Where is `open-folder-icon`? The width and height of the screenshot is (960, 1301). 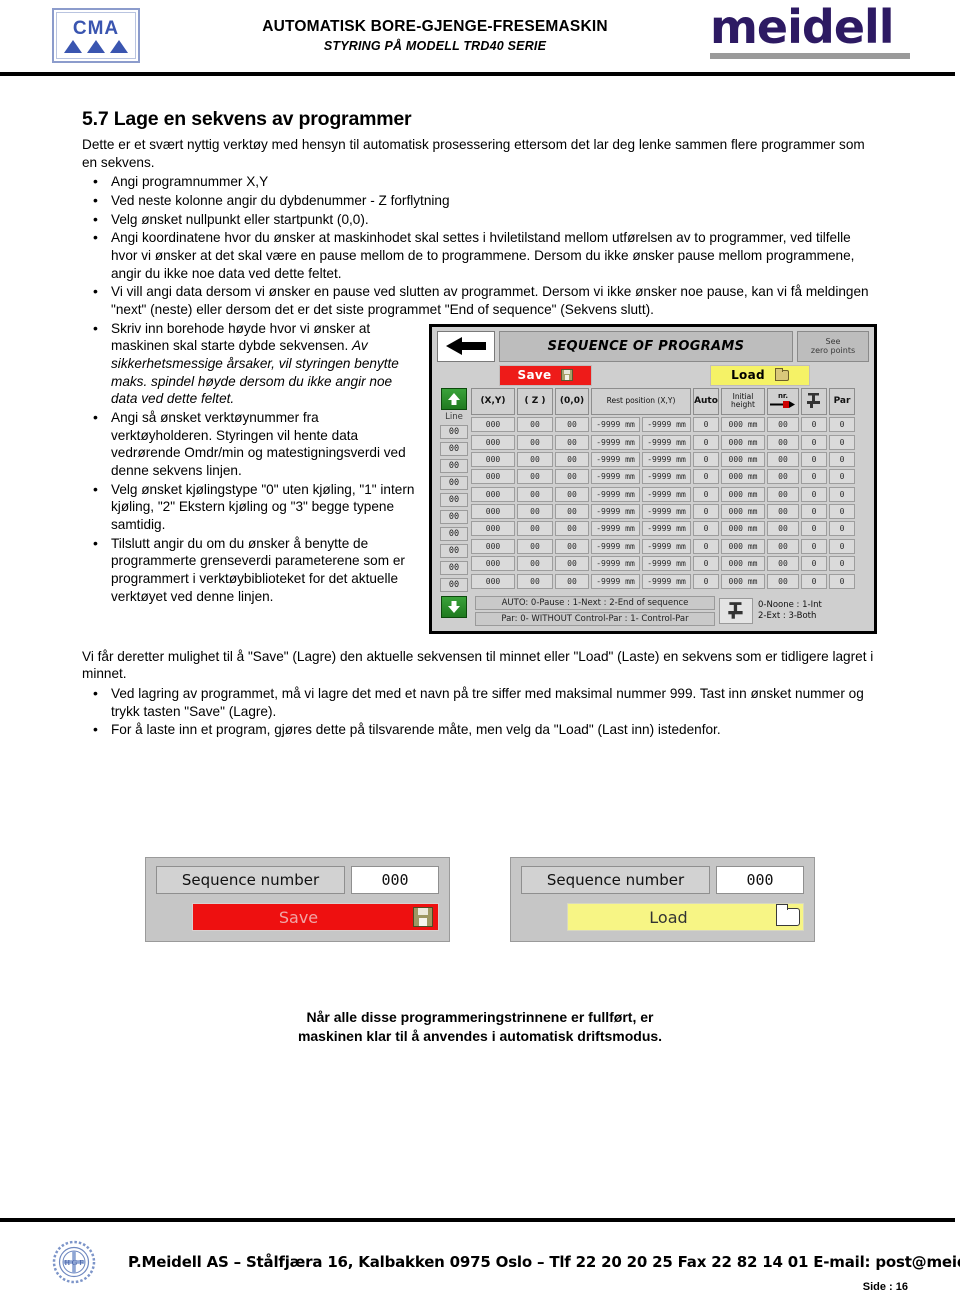
open-folder-icon is located at coordinates (787, 915).